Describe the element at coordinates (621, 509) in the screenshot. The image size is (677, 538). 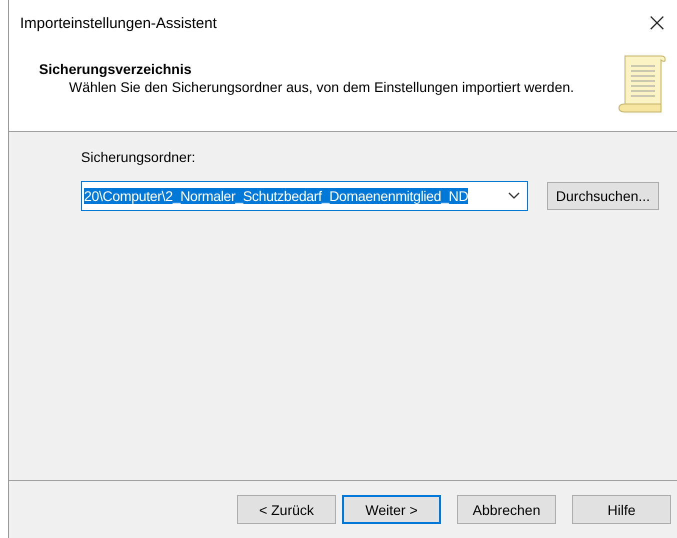
I see `wizard-button: Hilfe` at that location.